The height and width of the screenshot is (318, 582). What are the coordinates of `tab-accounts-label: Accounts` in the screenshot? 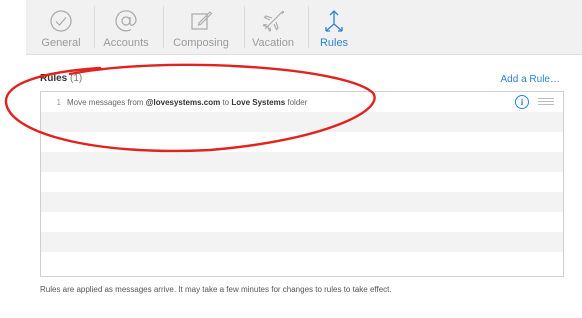 It's located at (126, 43).